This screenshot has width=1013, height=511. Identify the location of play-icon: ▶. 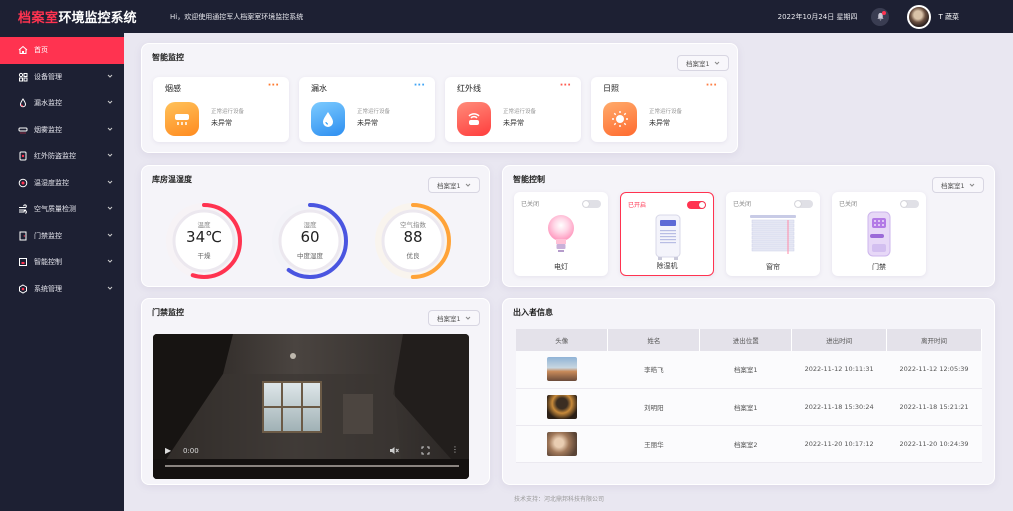
(168, 450).